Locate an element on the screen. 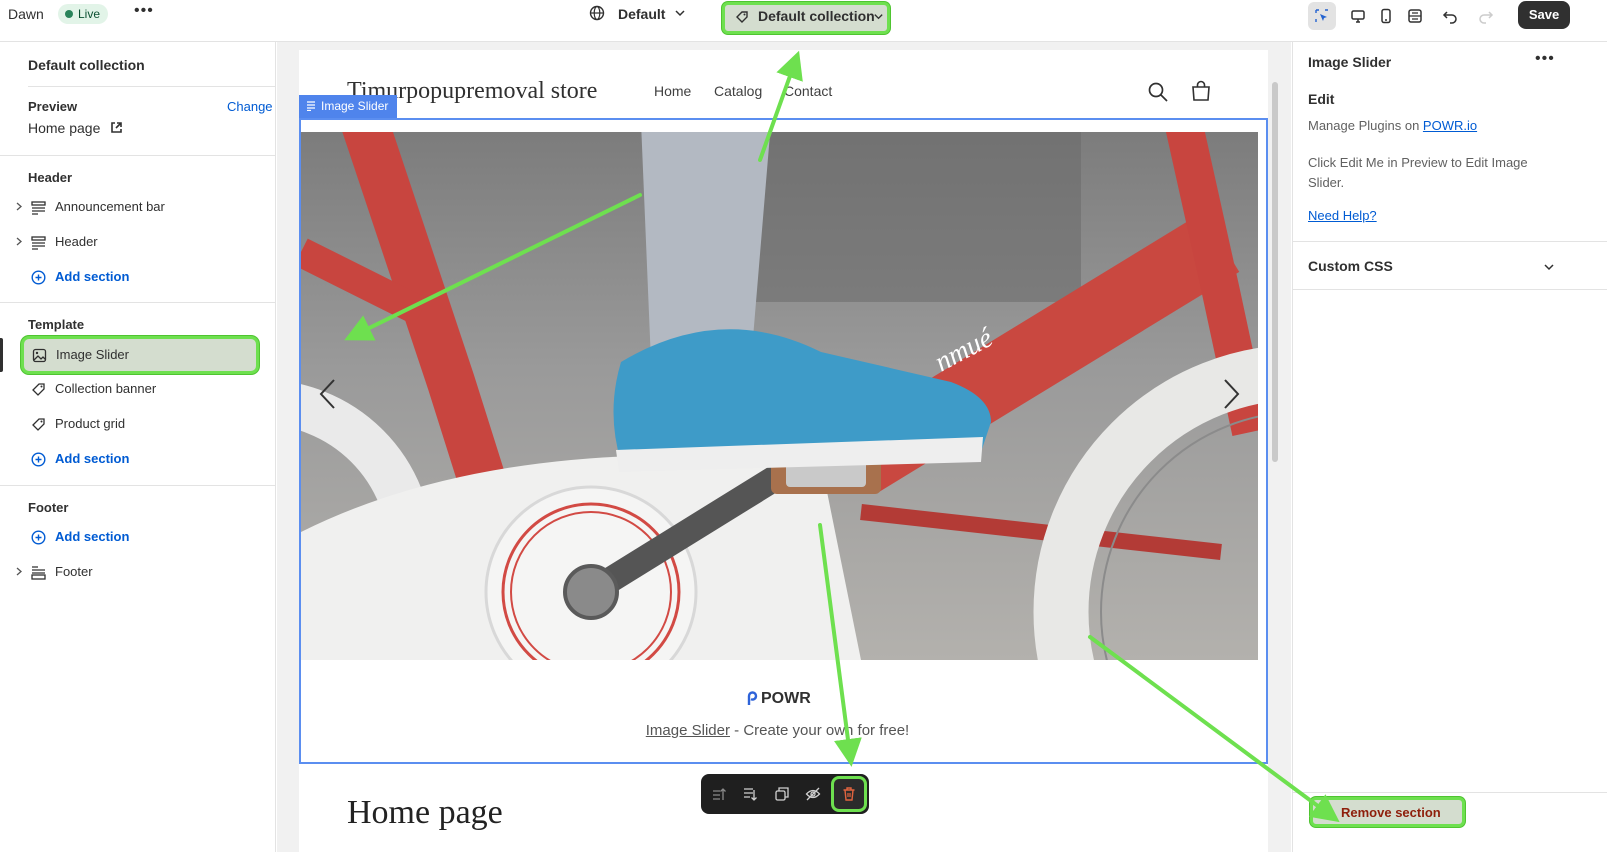 This screenshot has width=1607, height=852. section-label: Image Slider is located at coordinates (92, 354).